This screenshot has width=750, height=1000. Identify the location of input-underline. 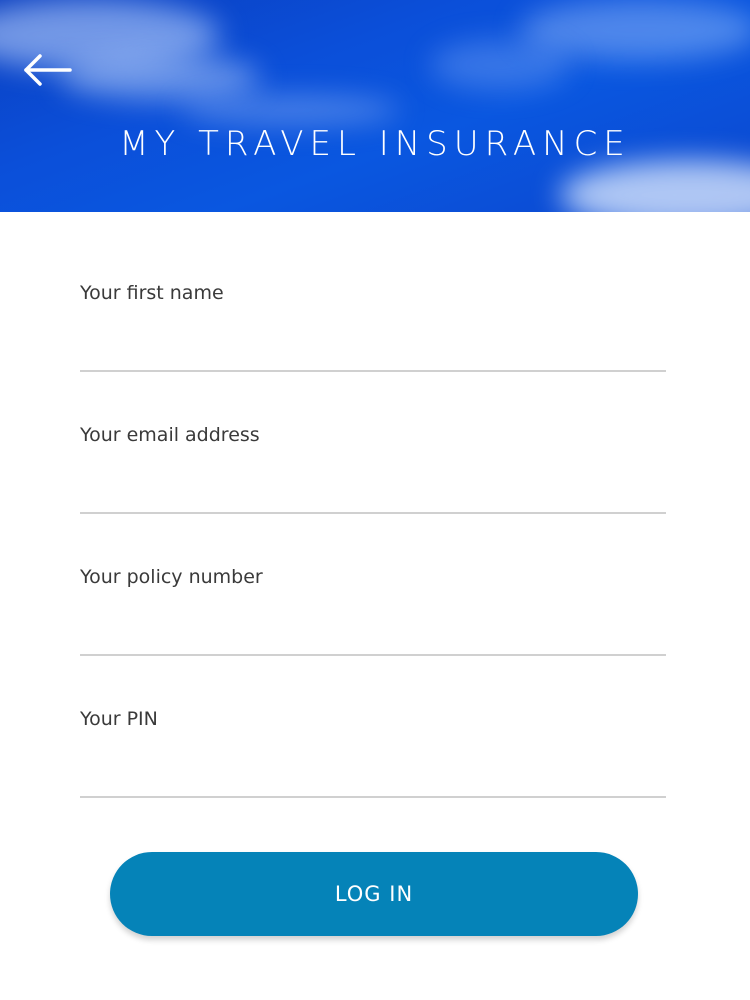
(373, 797).